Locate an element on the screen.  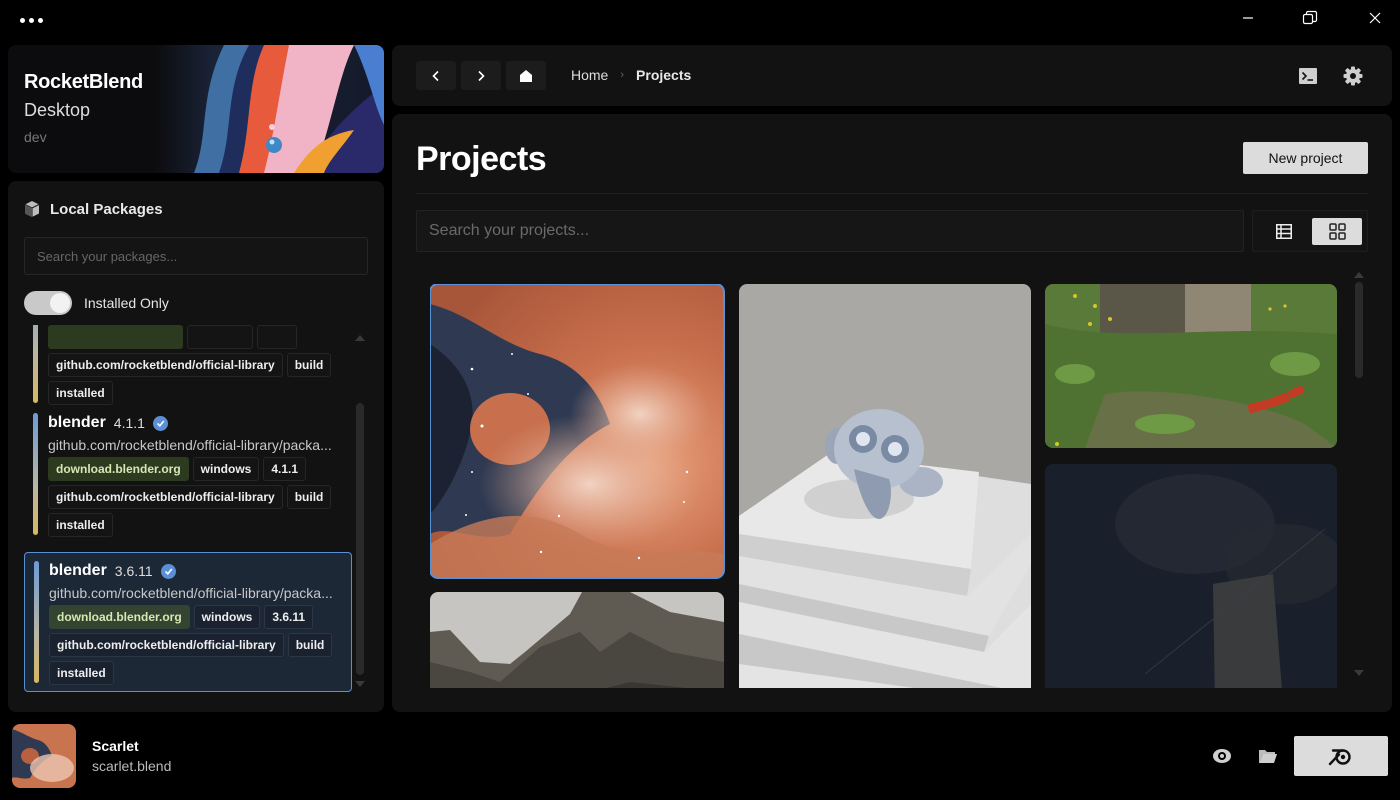
folder-icon is located at coordinates (1268, 756).